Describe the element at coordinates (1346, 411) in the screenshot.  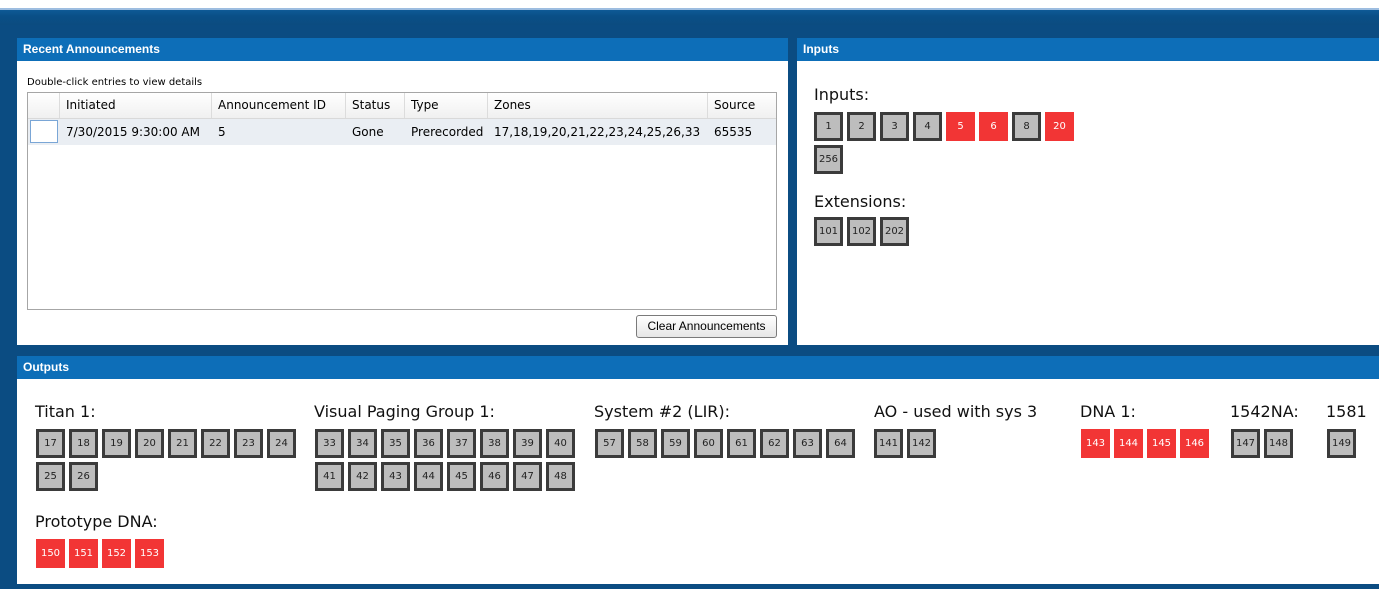
I see `output-group-label-1581: 1581` at that location.